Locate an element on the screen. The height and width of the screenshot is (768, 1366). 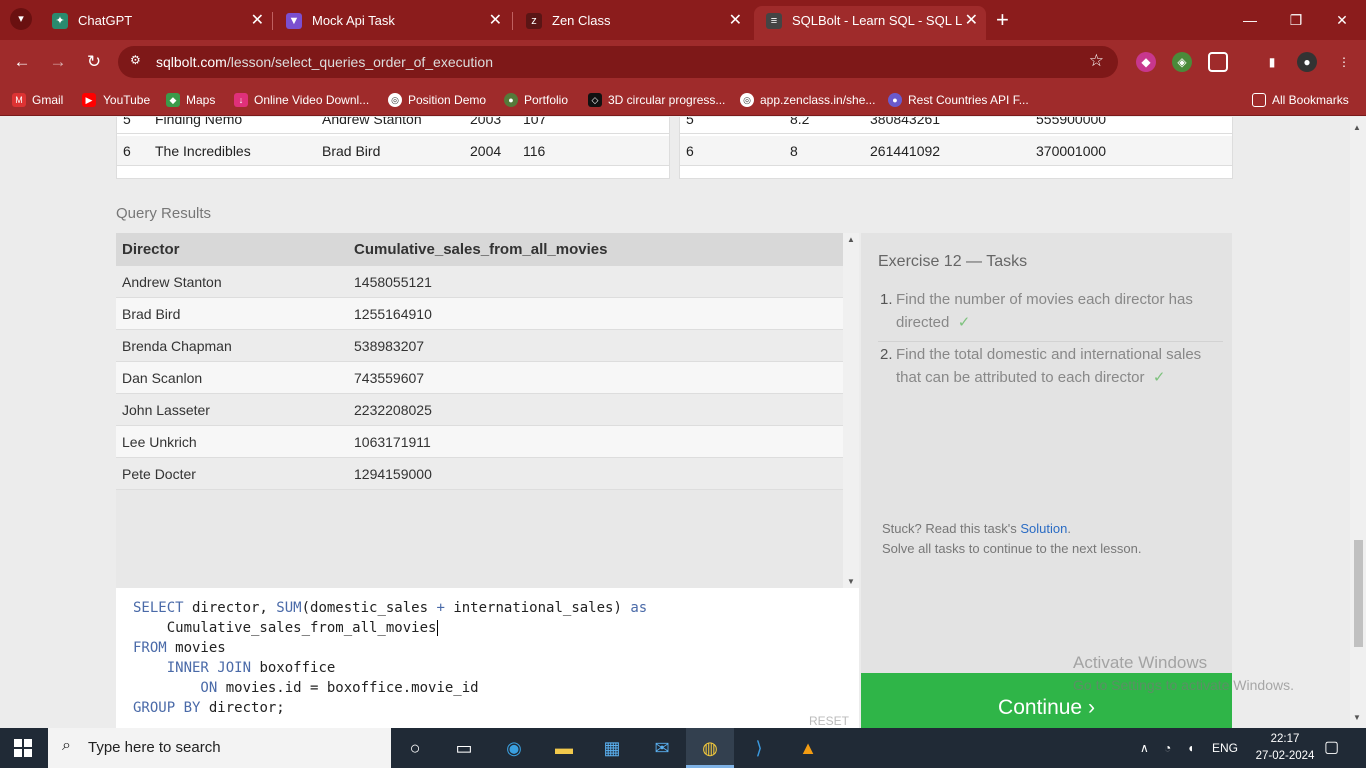
solution-link: Solution is located at coordinates (1043, 528).